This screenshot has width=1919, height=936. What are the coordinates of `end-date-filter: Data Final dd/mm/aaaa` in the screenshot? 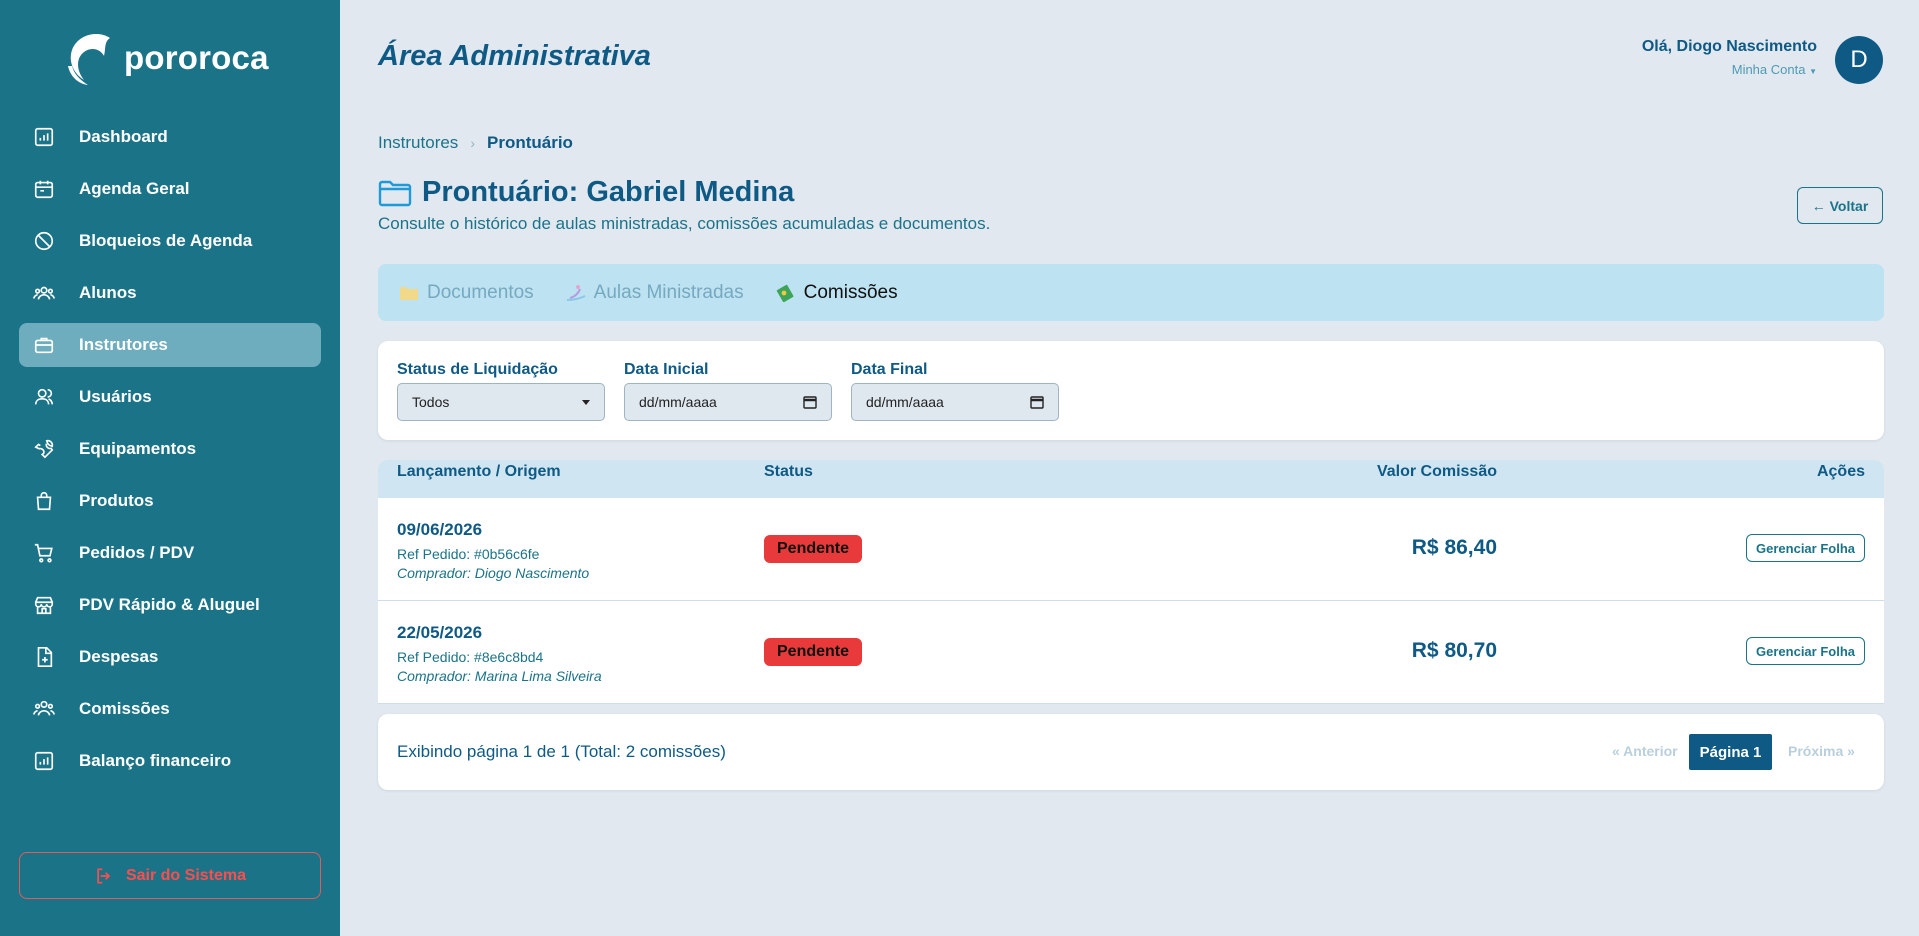 It's located at (955, 391).